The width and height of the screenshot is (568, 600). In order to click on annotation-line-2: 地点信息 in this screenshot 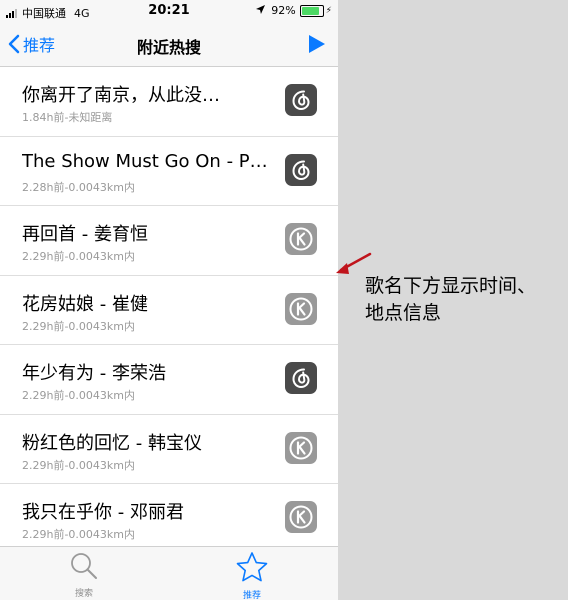, I will do `click(403, 313)`.